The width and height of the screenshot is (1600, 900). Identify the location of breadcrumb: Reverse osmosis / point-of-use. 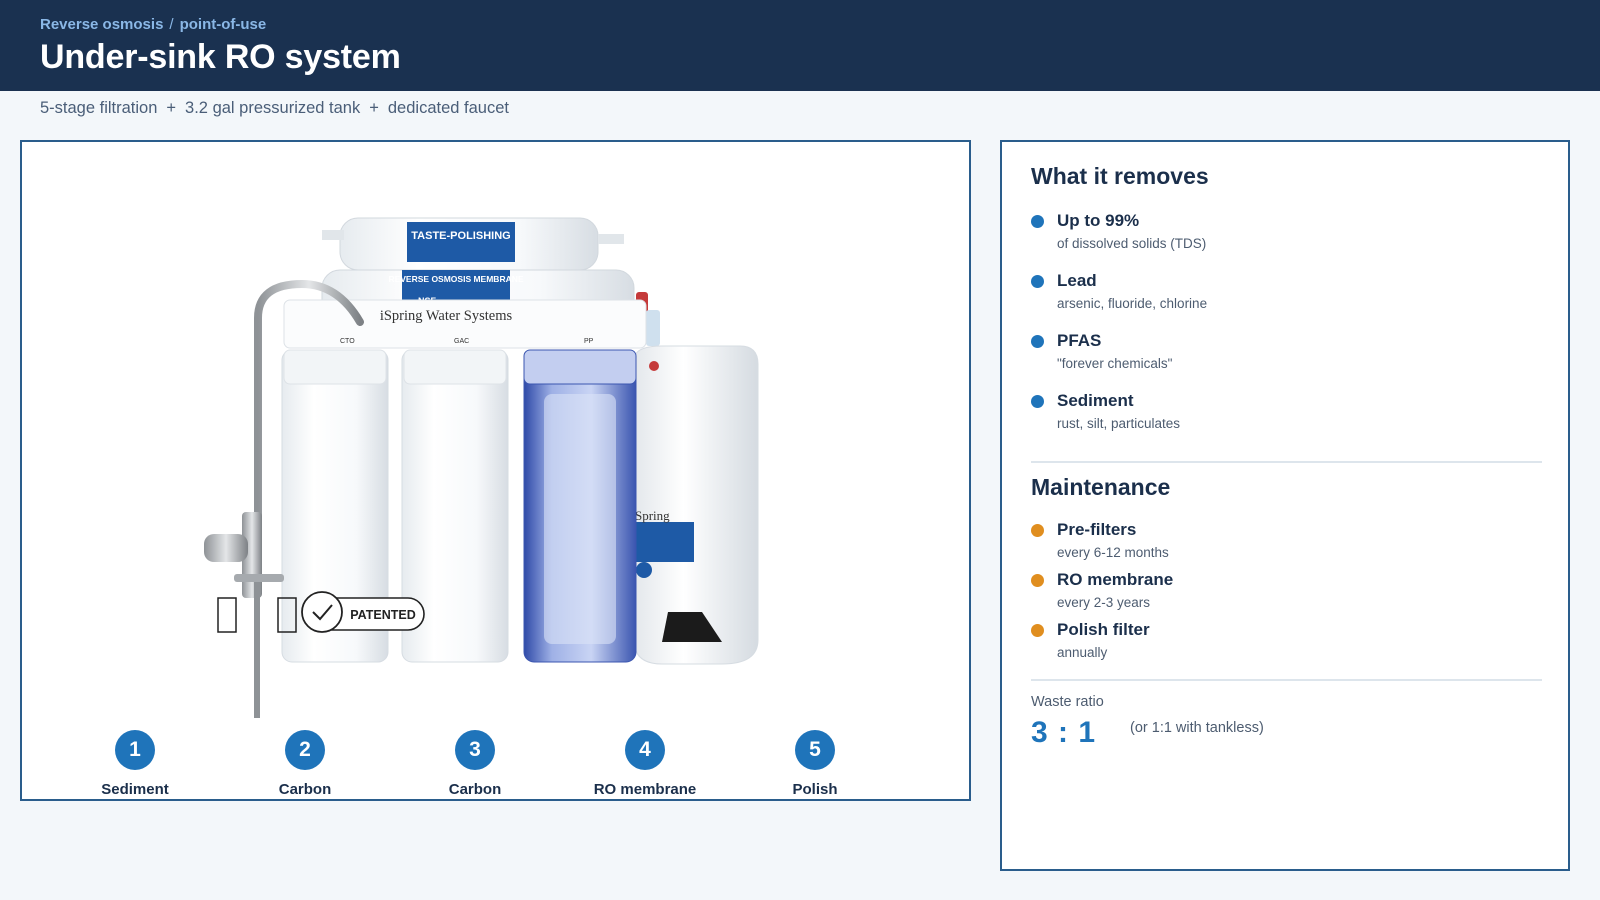
(153, 24).